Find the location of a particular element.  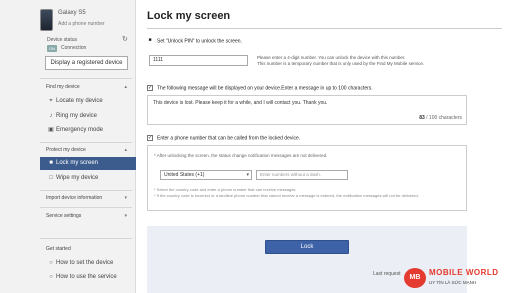

nav-label: How to use the service is located at coordinates (86, 277).